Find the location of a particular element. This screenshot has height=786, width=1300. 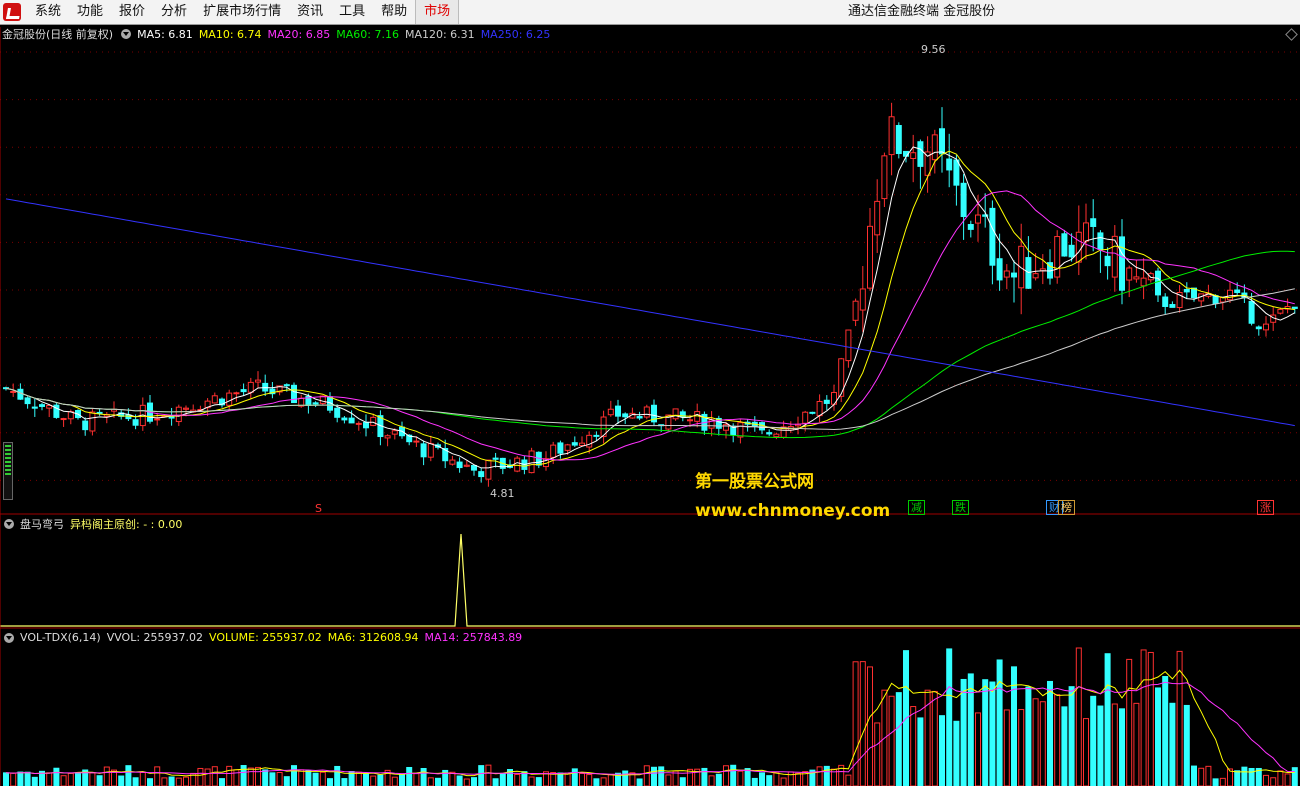

watermark-url: www.chnmoney.com is located at coordinates (793, 511).